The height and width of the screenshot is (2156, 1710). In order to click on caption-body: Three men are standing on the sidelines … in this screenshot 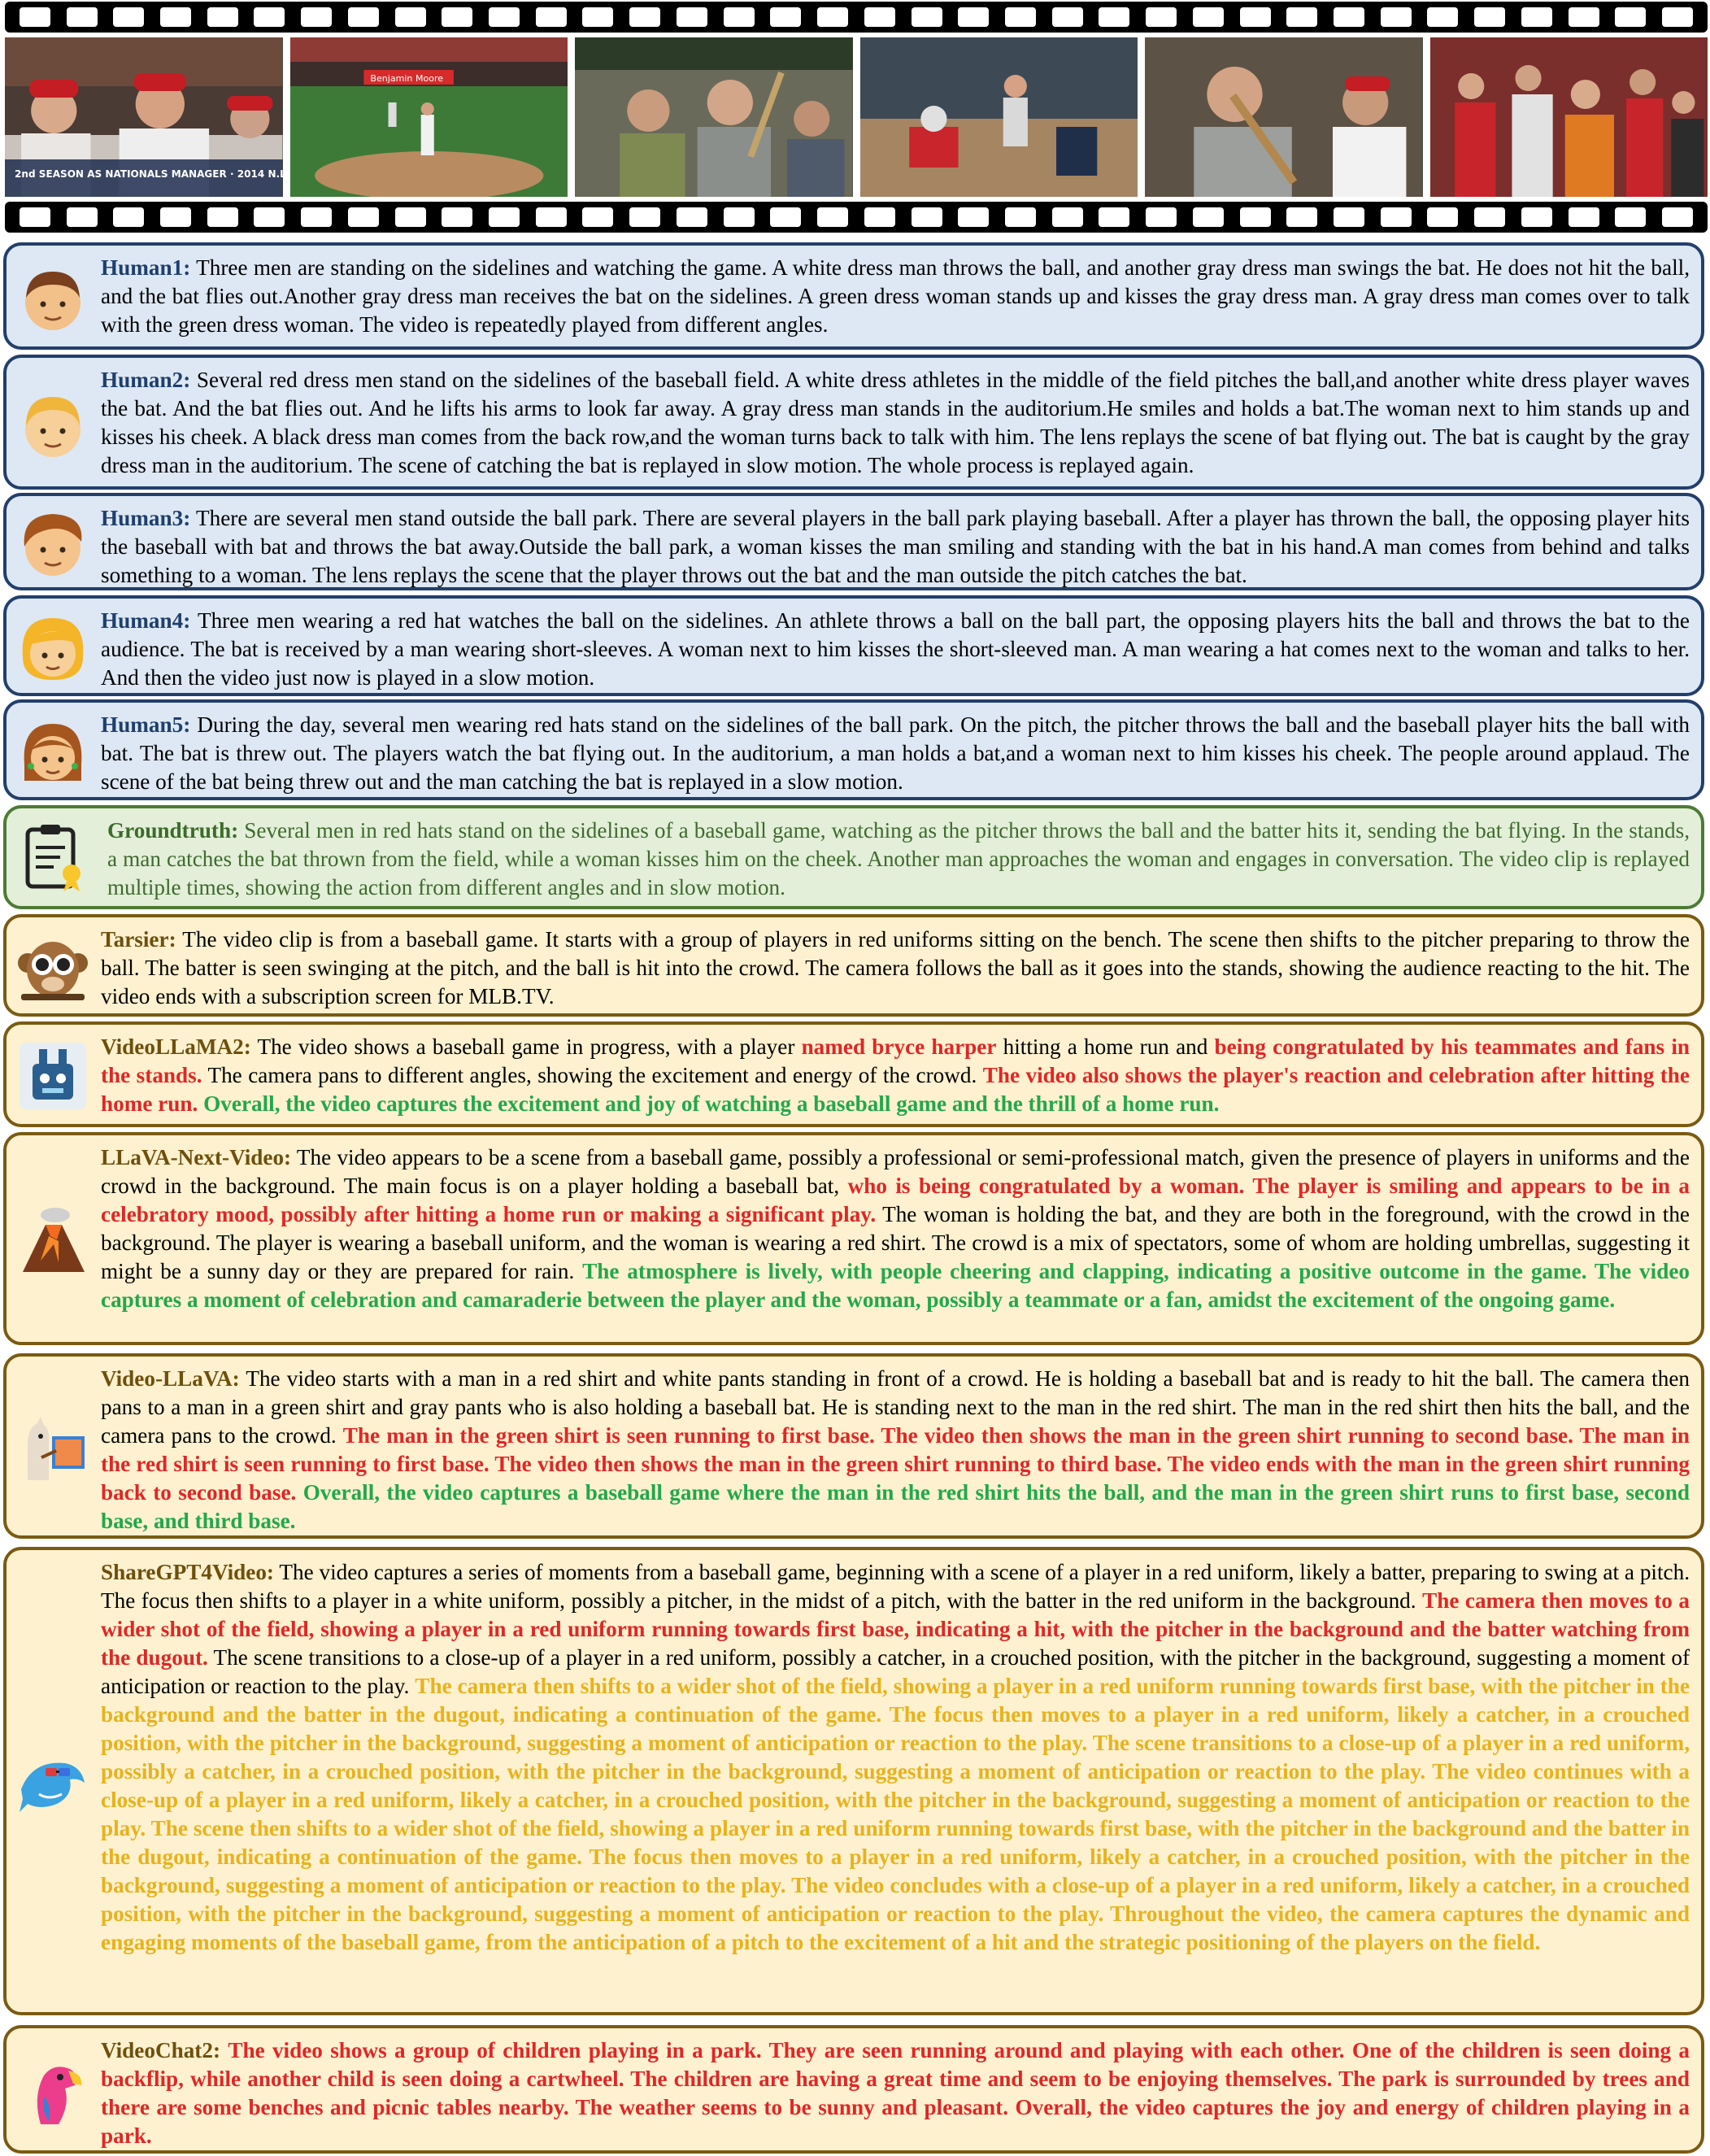, I will do `click(896, 296)`.